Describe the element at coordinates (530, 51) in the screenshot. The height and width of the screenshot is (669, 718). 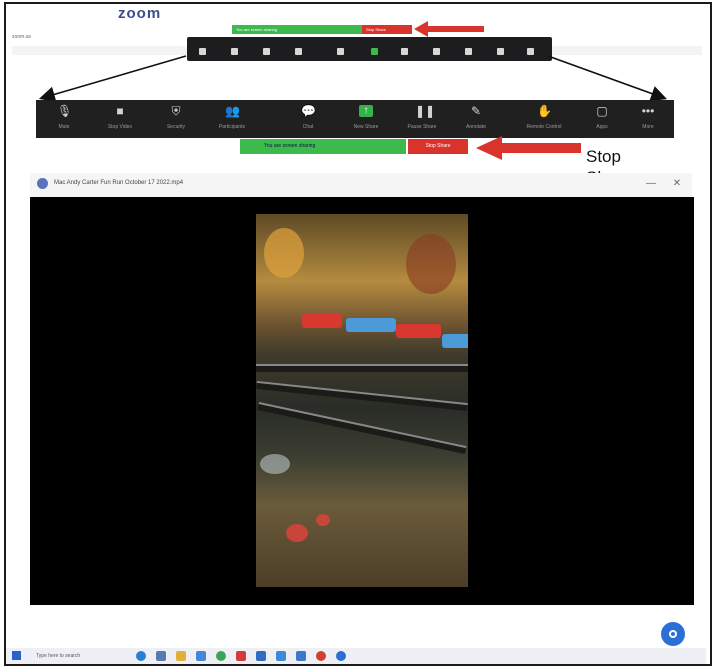
I see `mini-more-icon` at that location.